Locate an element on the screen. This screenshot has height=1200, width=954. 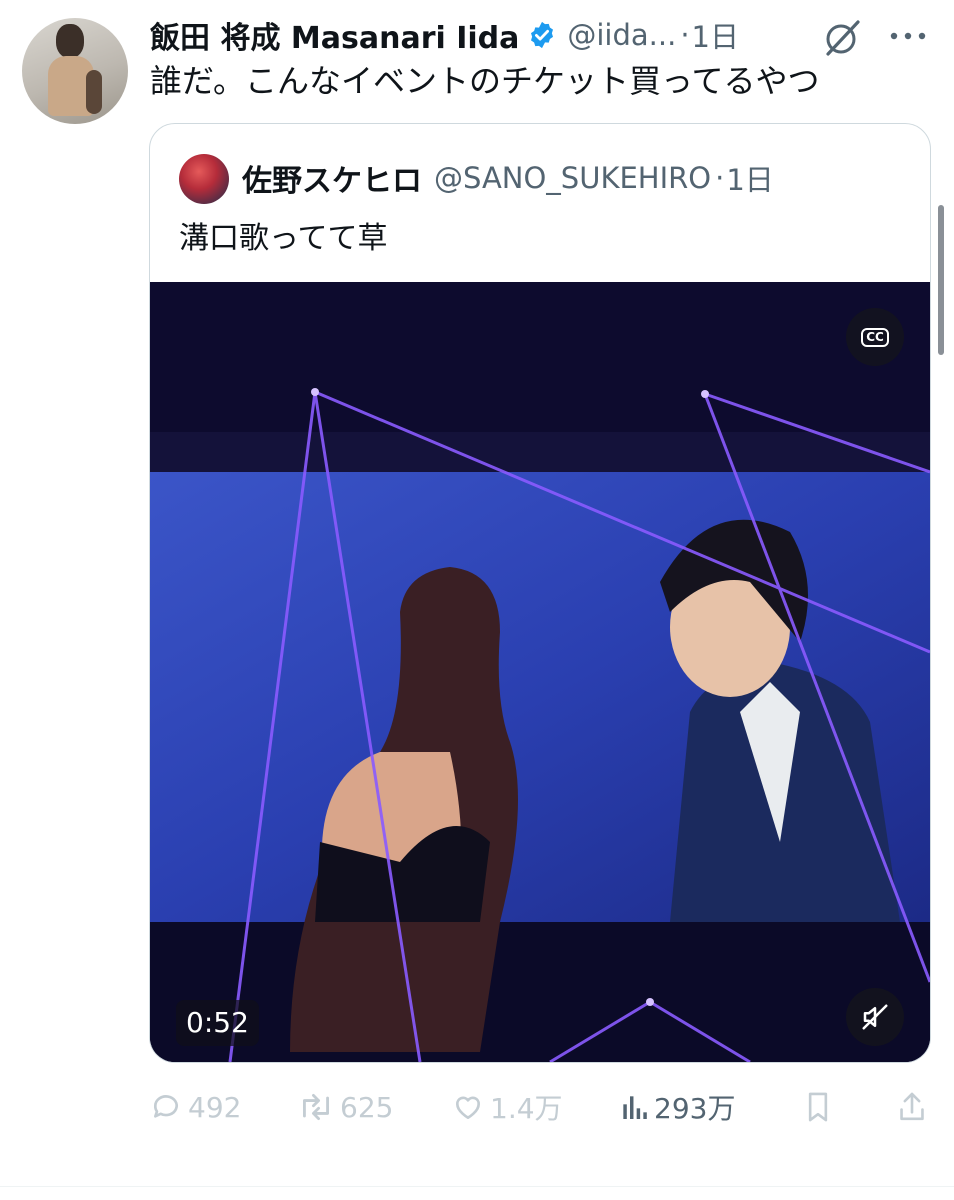
bookmark-button is located at coordinates (821, 1107).